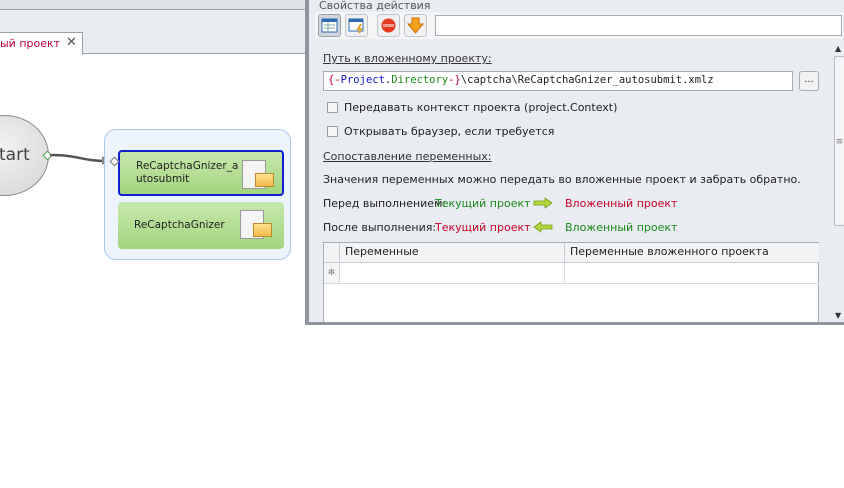  What do you see at coordinates (15, 155) in the screenshot?
I see `start-label: tart` at bounding box center [15, 155].